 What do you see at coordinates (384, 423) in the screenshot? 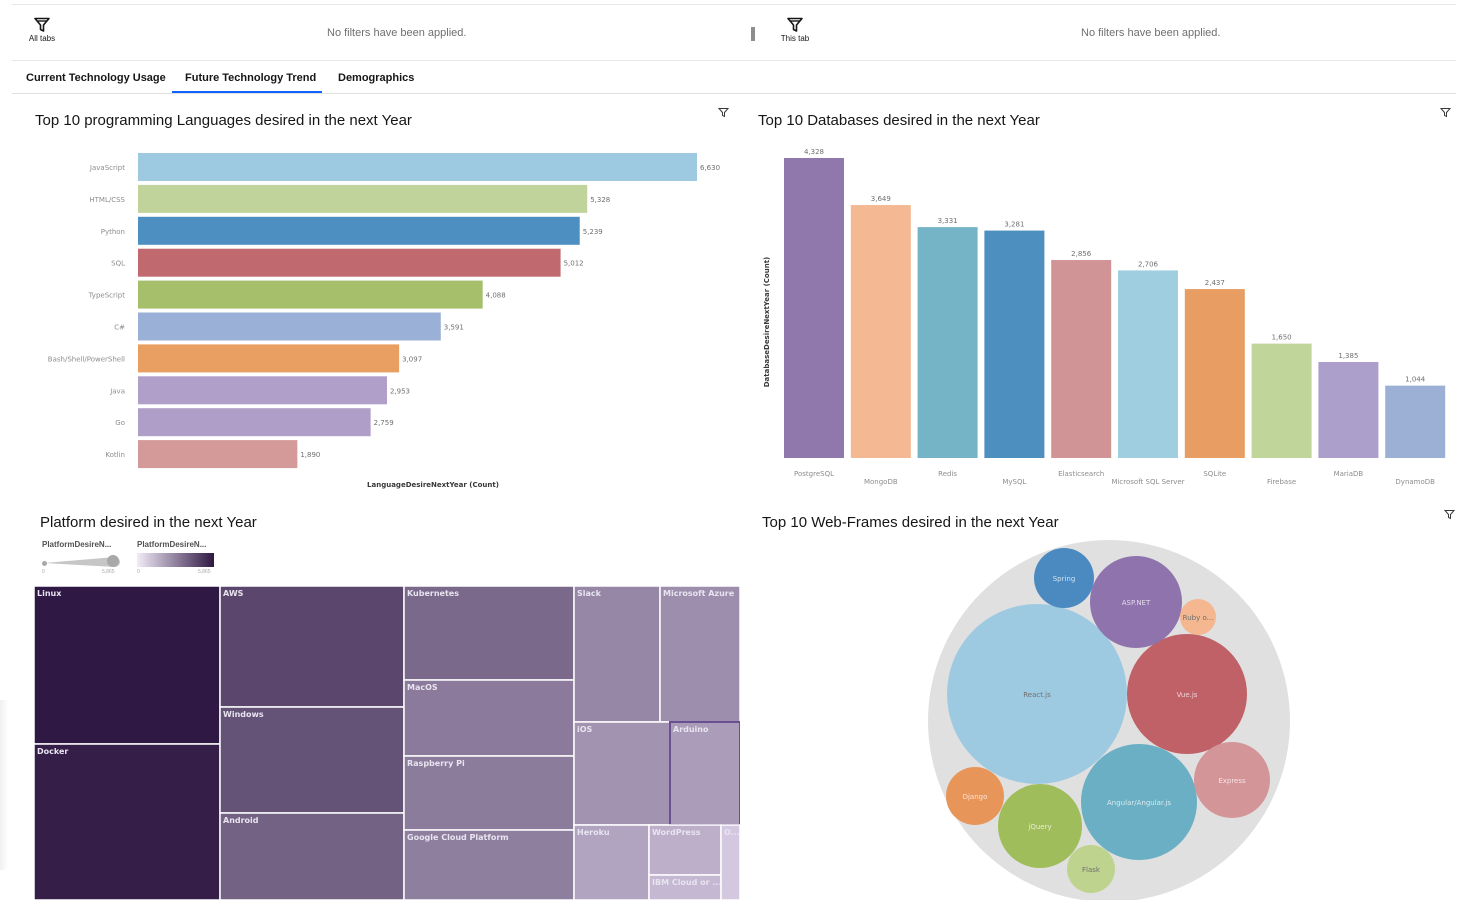
I see `language-value-label: 2,759` at bounding box center [384, 423].